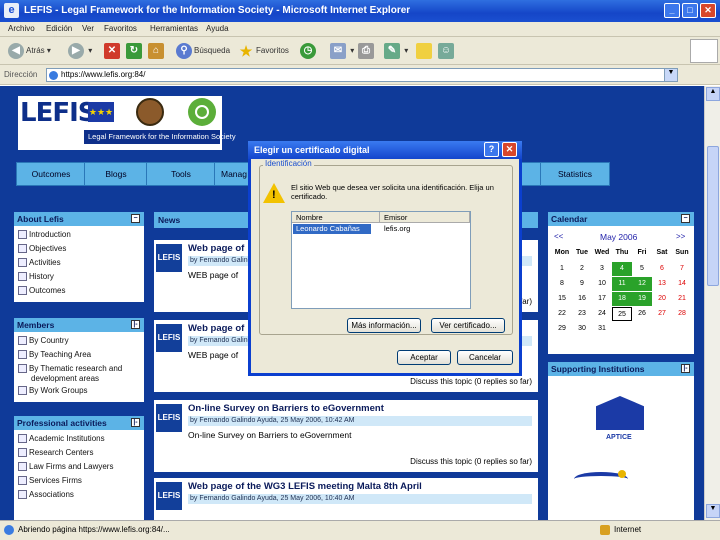 The width and height of the screenshot is (720, 540). I want to click on about-item-activities: Activities, so click(39, 263).